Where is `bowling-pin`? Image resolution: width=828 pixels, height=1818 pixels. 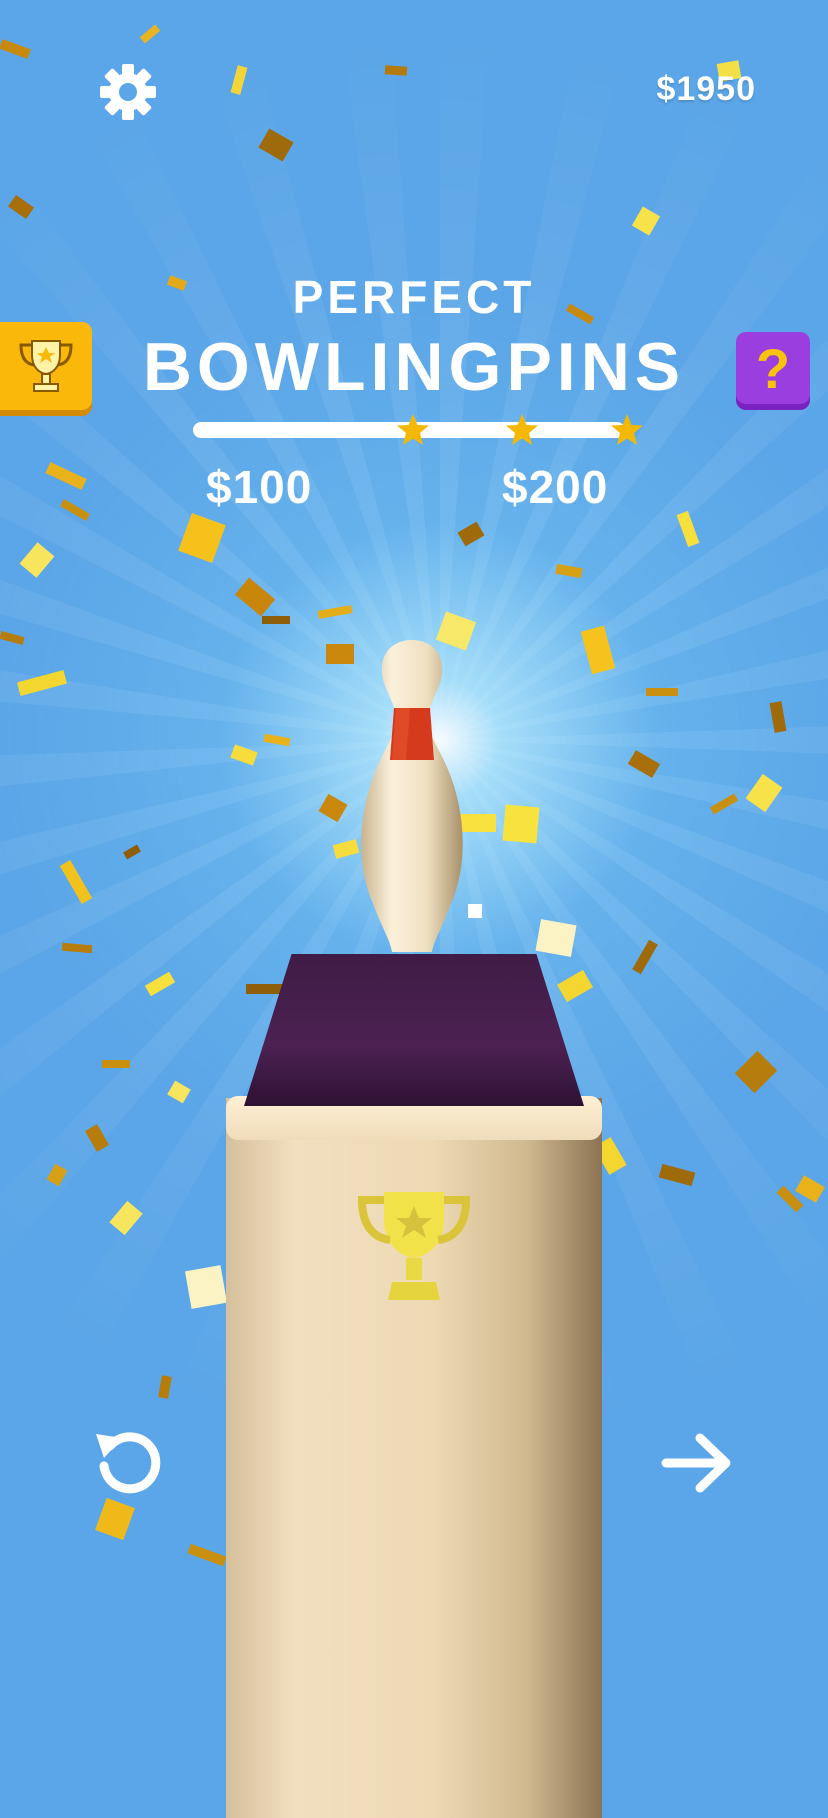
bowling-pin is located at coordinates (412, 796).